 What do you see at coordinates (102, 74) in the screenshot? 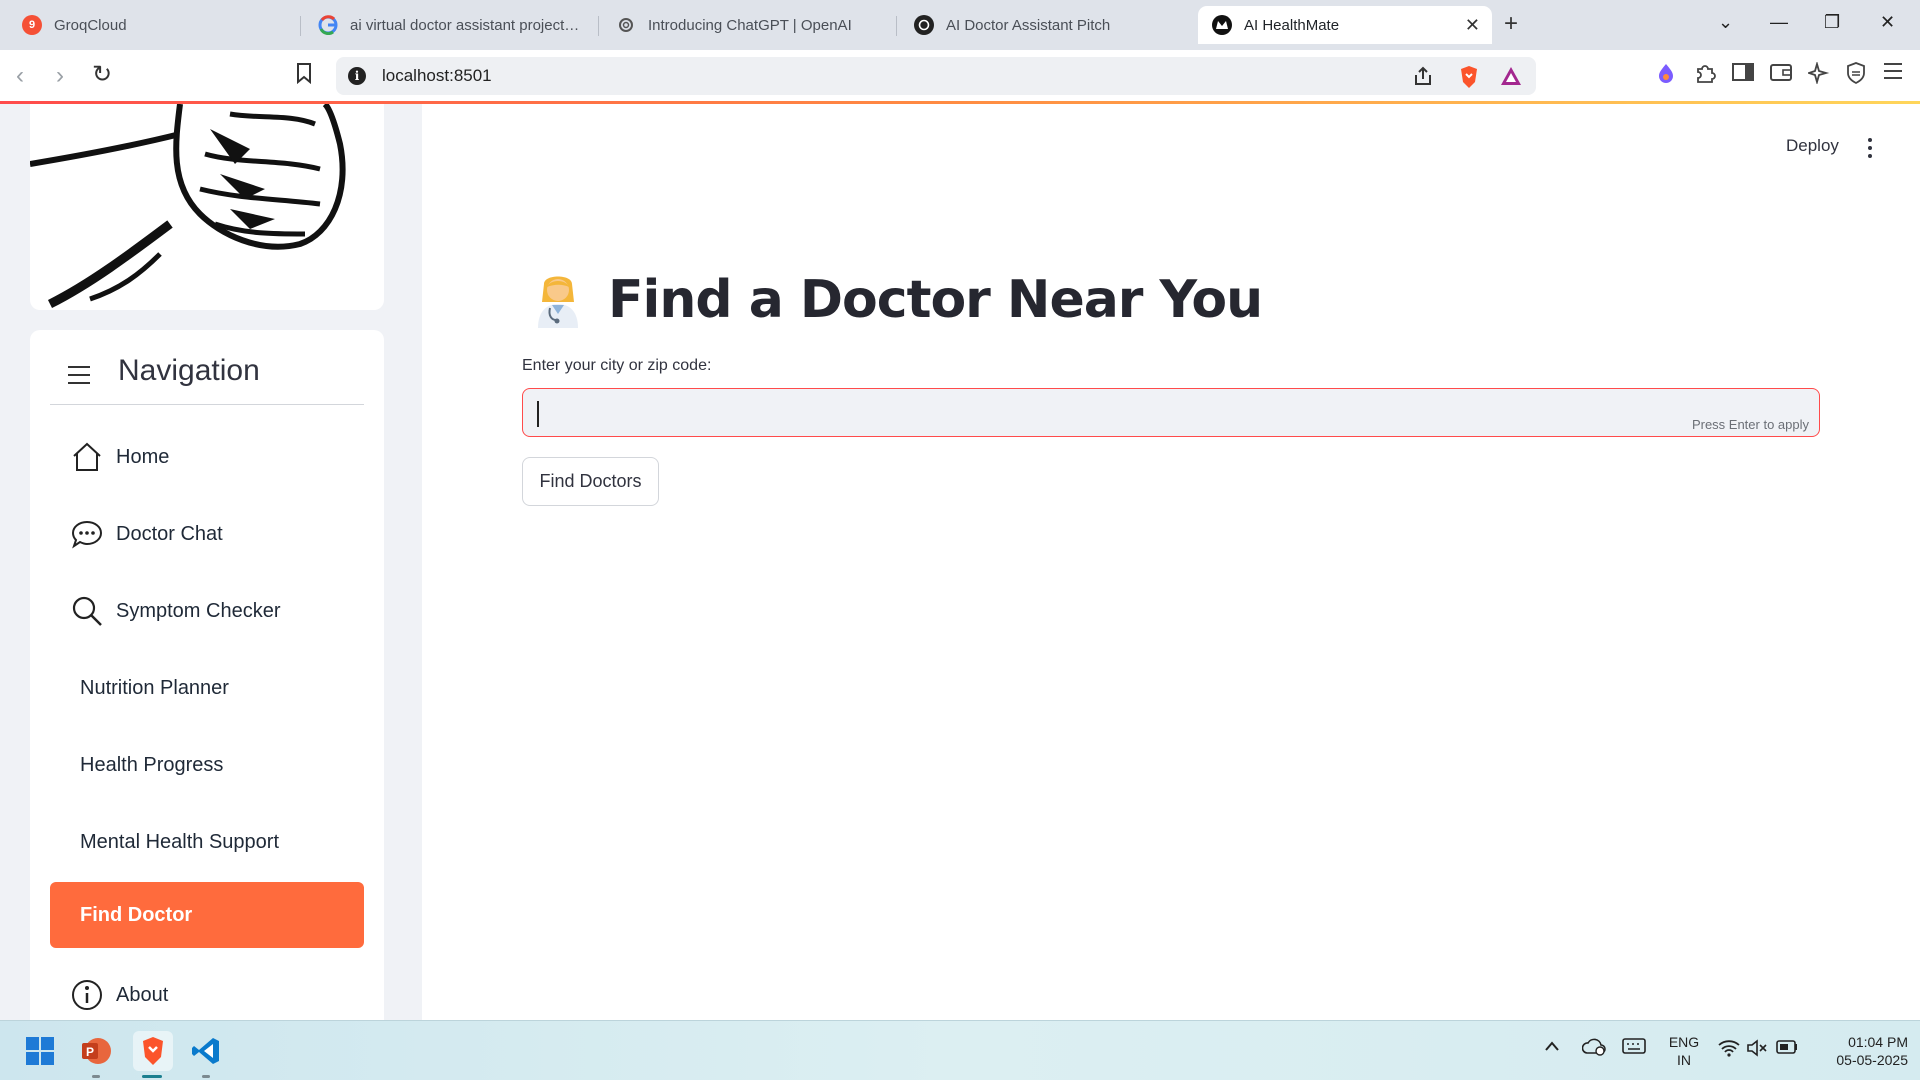
I see `reload-icon: ↻` at bounding box center [102, 74].